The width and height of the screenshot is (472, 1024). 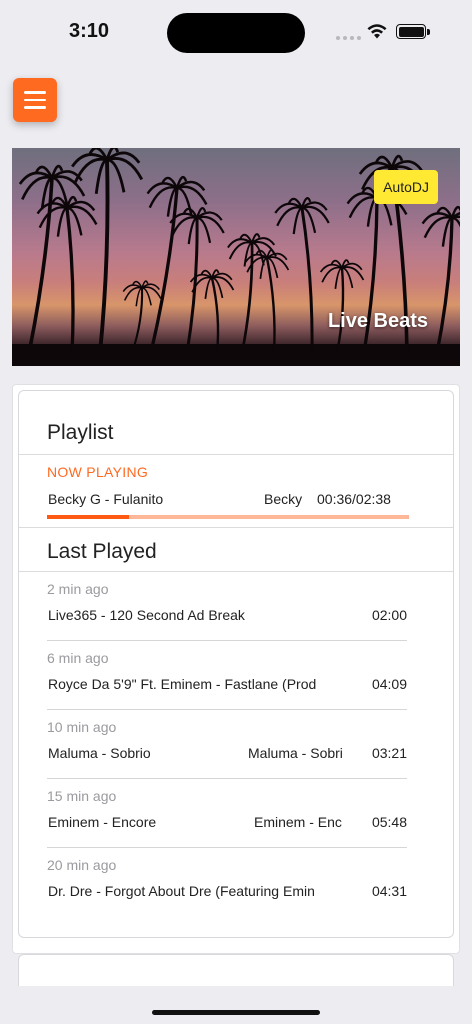 I want to click on menu-button, so click(x=35, y=100).